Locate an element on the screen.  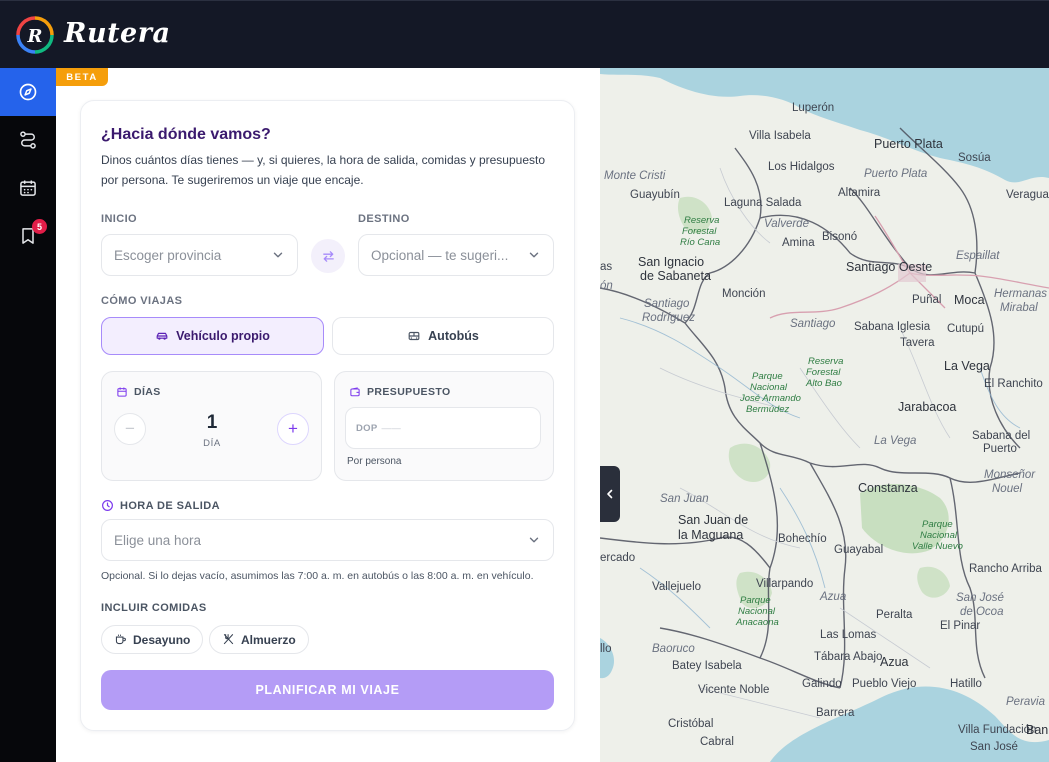
map-label-sosua: Sosúa is located at coordinates (974, 158).